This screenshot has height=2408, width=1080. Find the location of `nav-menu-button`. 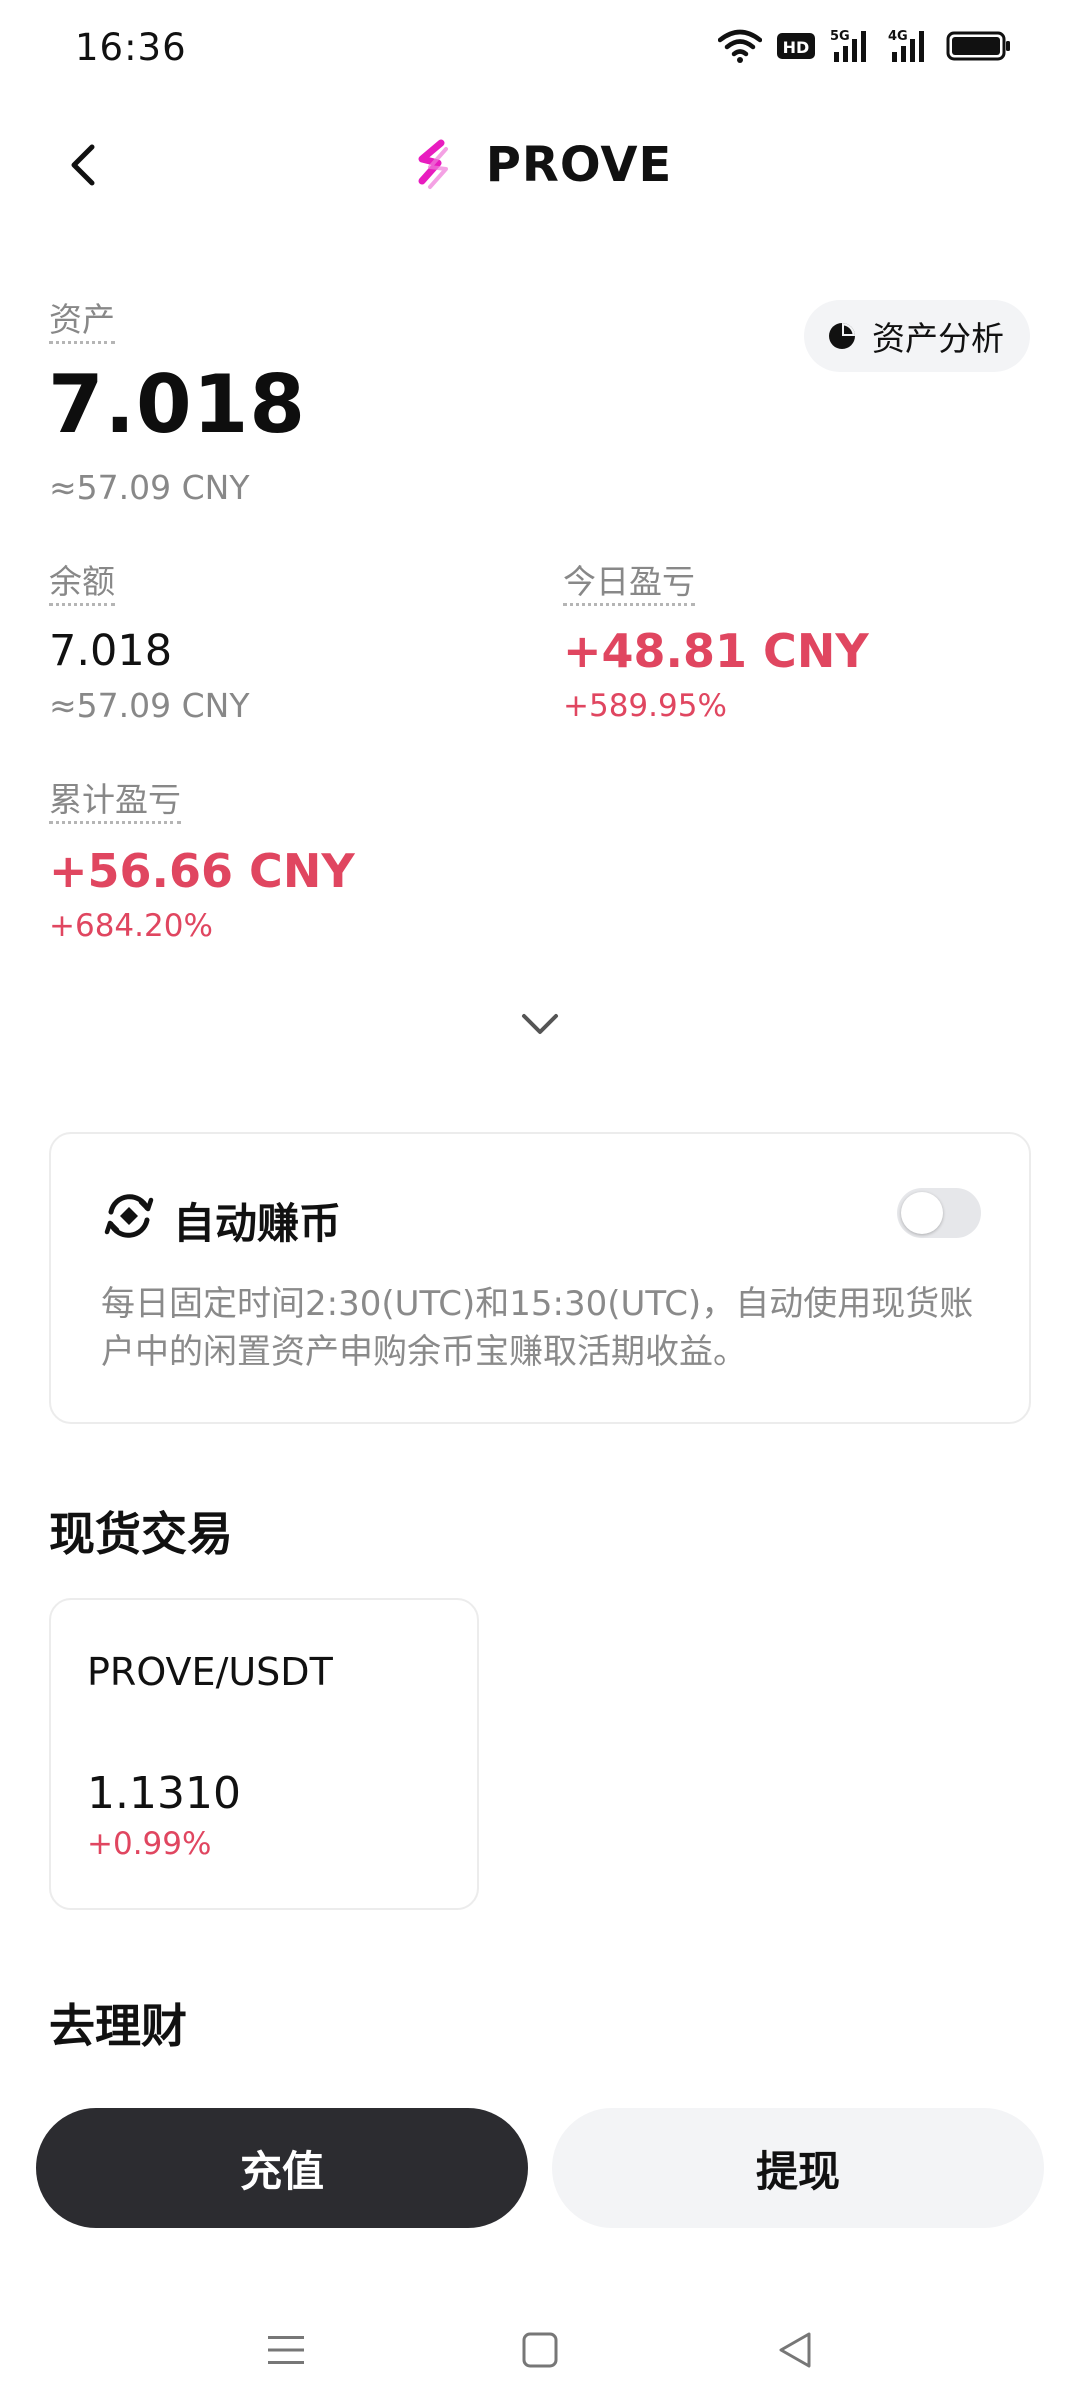

nav-menu-button is located at coordinates (286, 2350).